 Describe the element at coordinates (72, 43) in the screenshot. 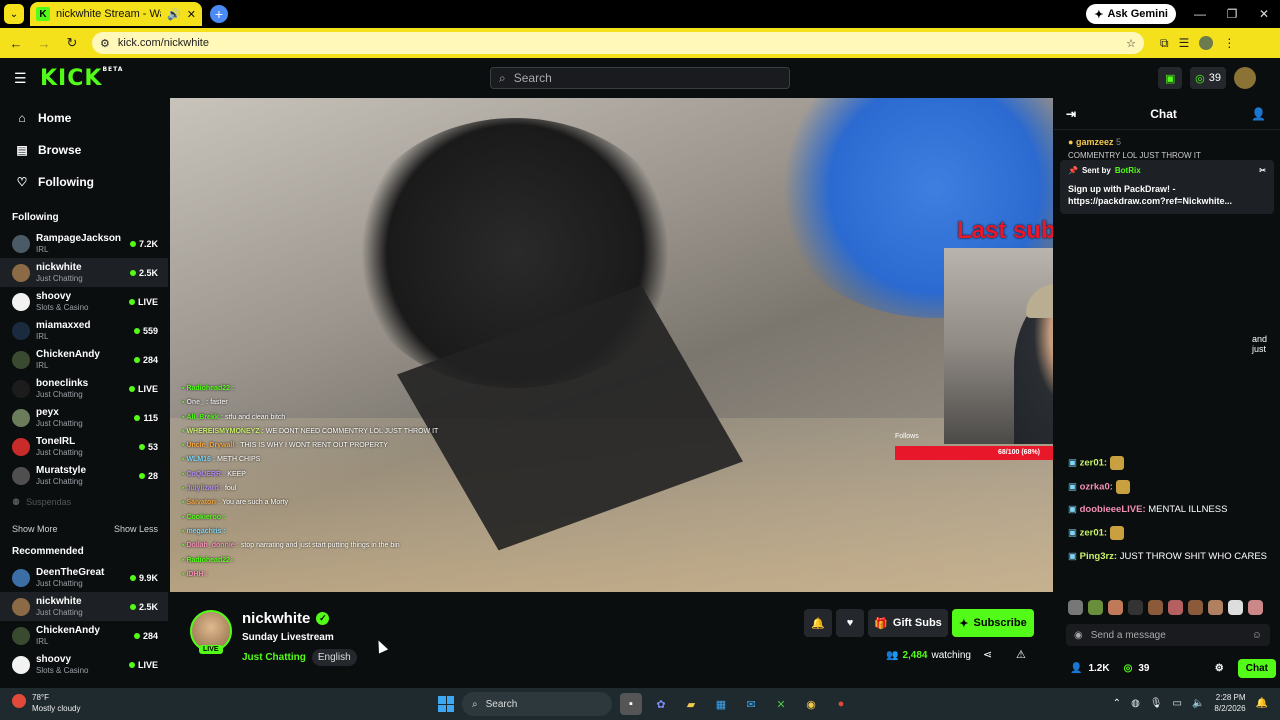

I see `reload-icon: ↻` at that location.